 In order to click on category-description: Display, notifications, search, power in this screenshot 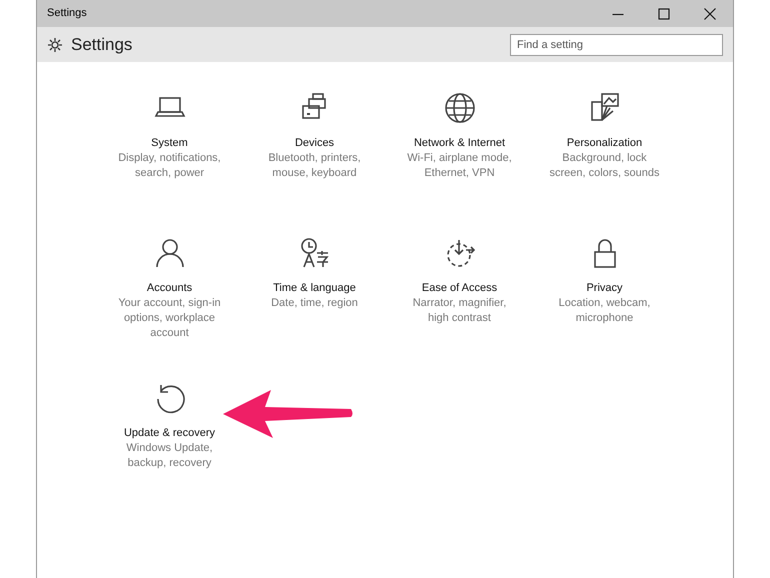, I will do `click(169, 166)`.